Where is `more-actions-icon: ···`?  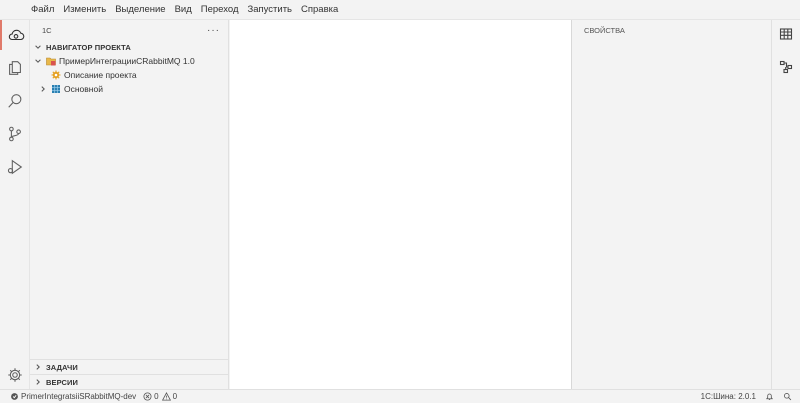 more-actions-icon: ··· is located at coordinates (213, 30).